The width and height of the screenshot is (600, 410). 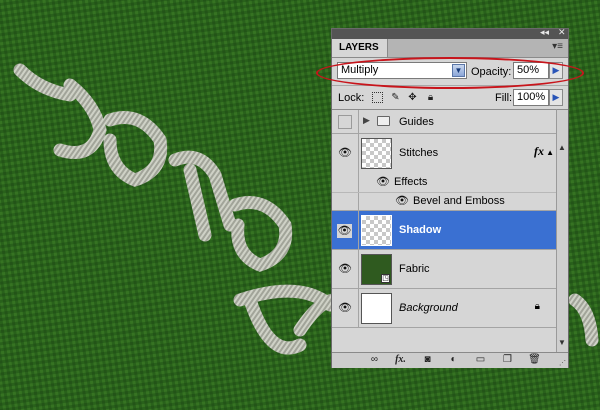 What do you see at coordinates (427, 360) in the screenshot?
I see `add-mask-icon: ◙` at bounding box center [427, 360].